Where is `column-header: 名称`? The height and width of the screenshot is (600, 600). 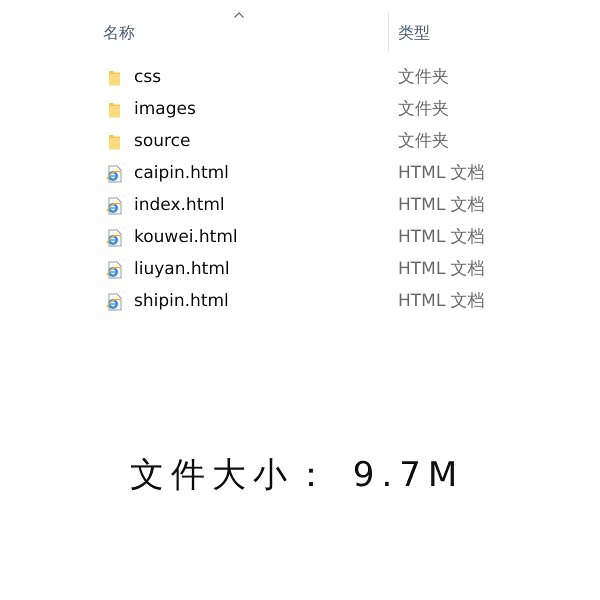
column-header: 名称 is located at coordinates (119, 33).